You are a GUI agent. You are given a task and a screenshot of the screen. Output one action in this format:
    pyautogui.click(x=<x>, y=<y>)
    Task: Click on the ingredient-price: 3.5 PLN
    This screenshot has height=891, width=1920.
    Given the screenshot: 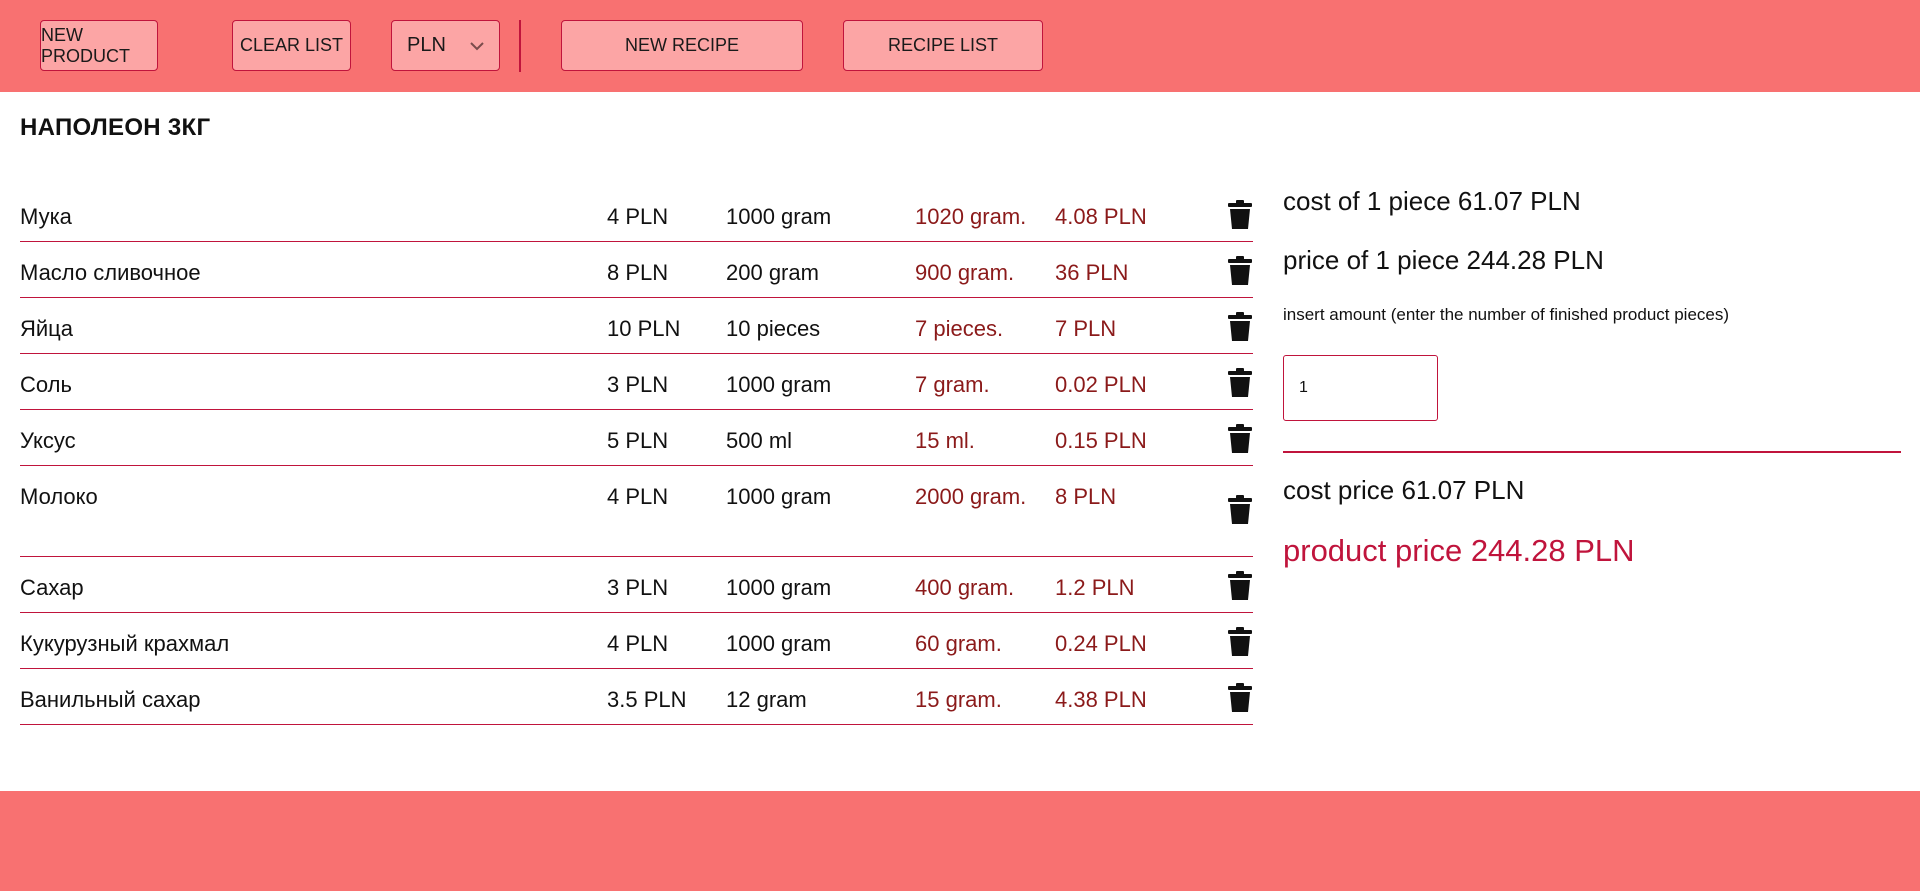 What is the action you would take?
    pyautogui.click(x=647, y=699)
    